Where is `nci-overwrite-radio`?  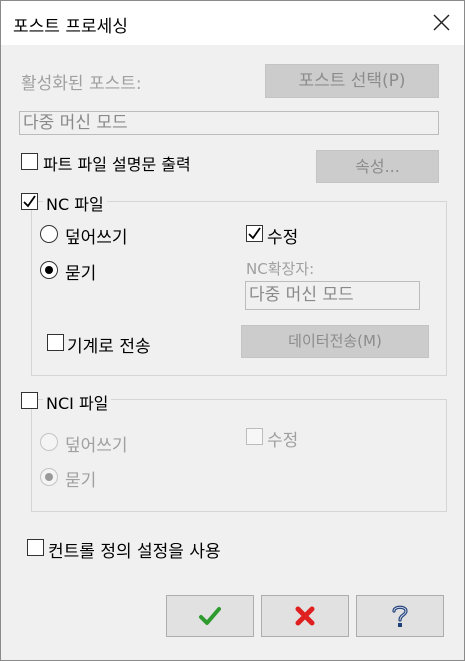
nci-overwrite-radio is located at coordinates (49, 442).